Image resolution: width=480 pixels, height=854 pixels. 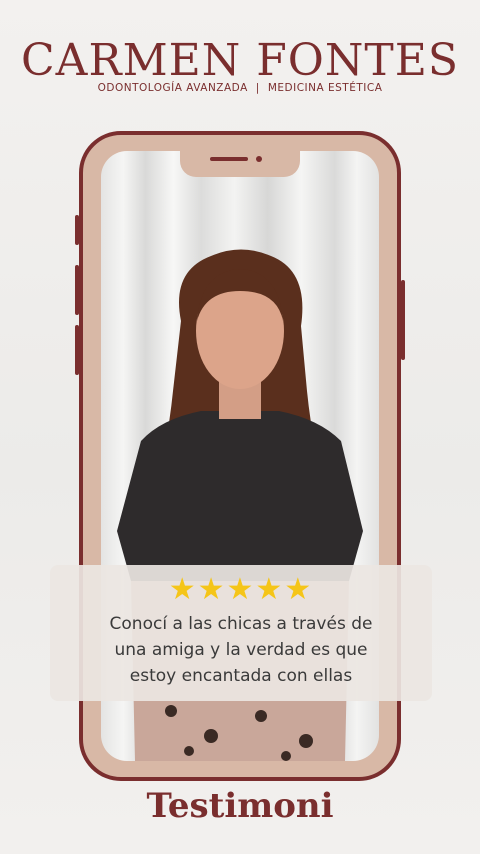 I want to click on speaker-icon, so click(x=229, y=159).